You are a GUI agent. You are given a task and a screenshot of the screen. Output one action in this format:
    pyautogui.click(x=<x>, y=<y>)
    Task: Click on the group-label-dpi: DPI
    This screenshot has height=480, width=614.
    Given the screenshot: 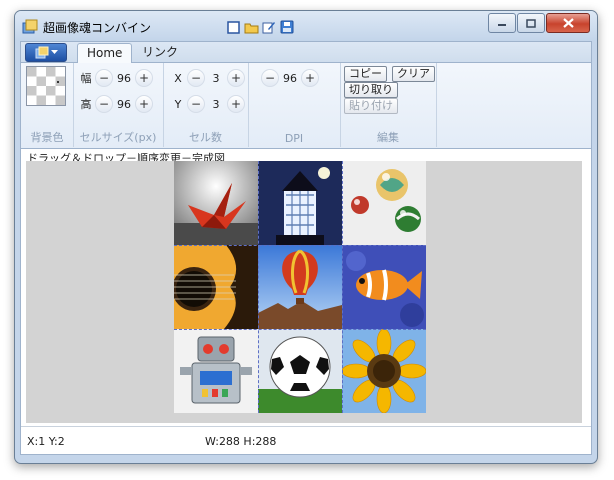 What is the action you would take?
    pyautogui.click(x=294, y=138)
    